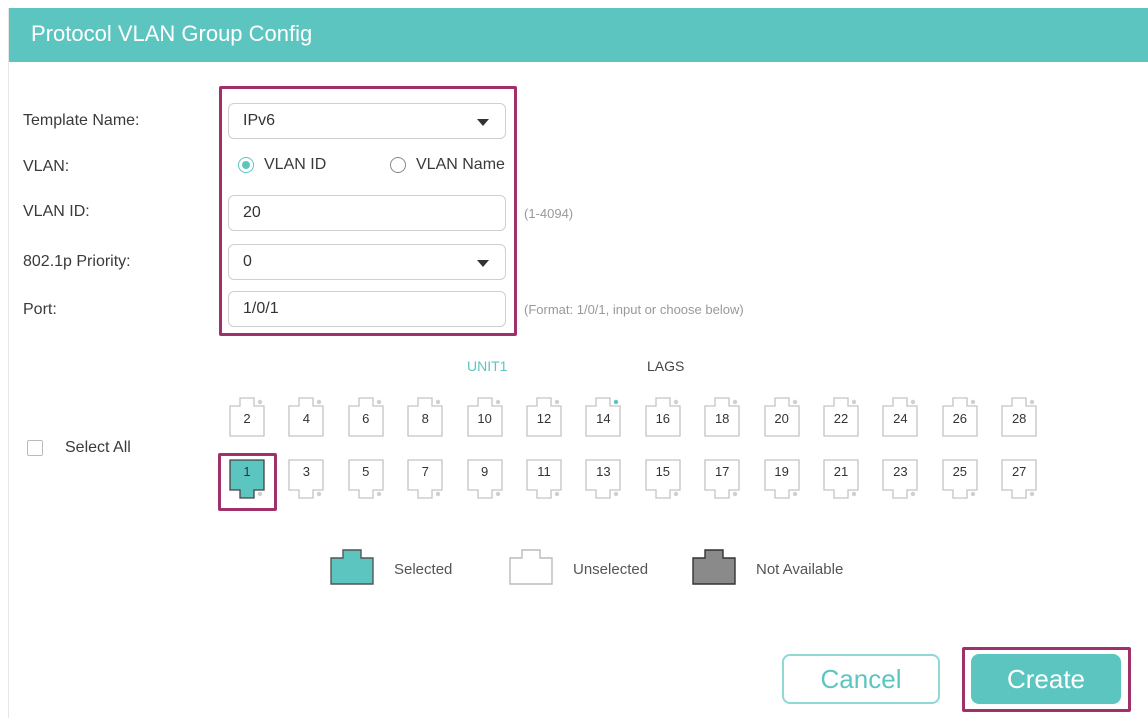 This screenshot has height=718, width=1148. Describe the element at coordinates (56, 211) in the screenshot. I see `vlan-id-label: VLAN ID:` at that location.